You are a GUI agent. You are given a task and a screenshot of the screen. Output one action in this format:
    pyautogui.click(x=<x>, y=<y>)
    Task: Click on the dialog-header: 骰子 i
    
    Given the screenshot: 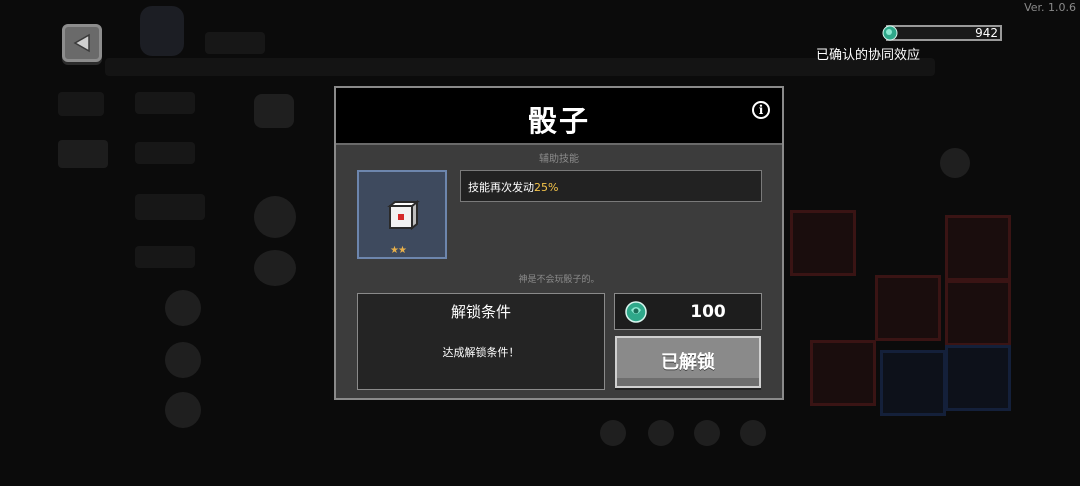 What is the action you would take?
    pyautogui.click(x=559, y=116)
    